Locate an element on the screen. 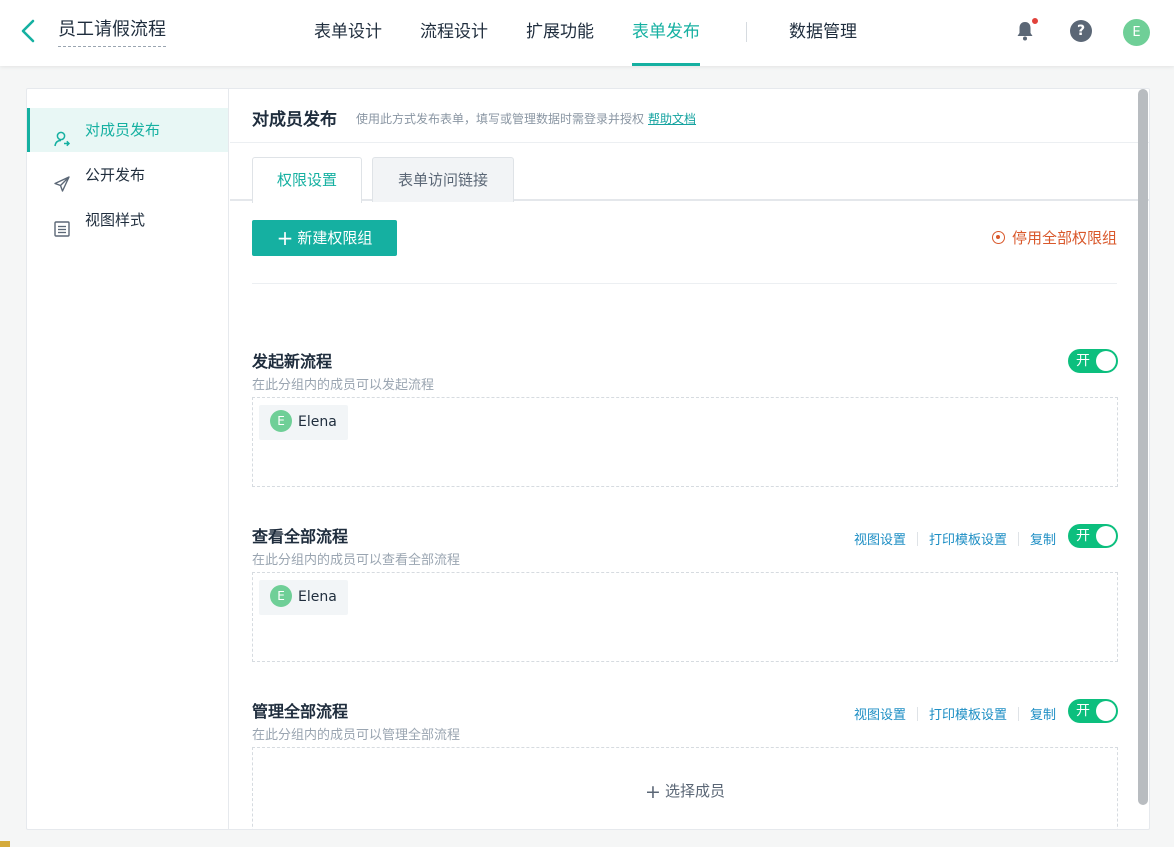  group-title: 查看全部流程 is located at coordinates (300, 536).